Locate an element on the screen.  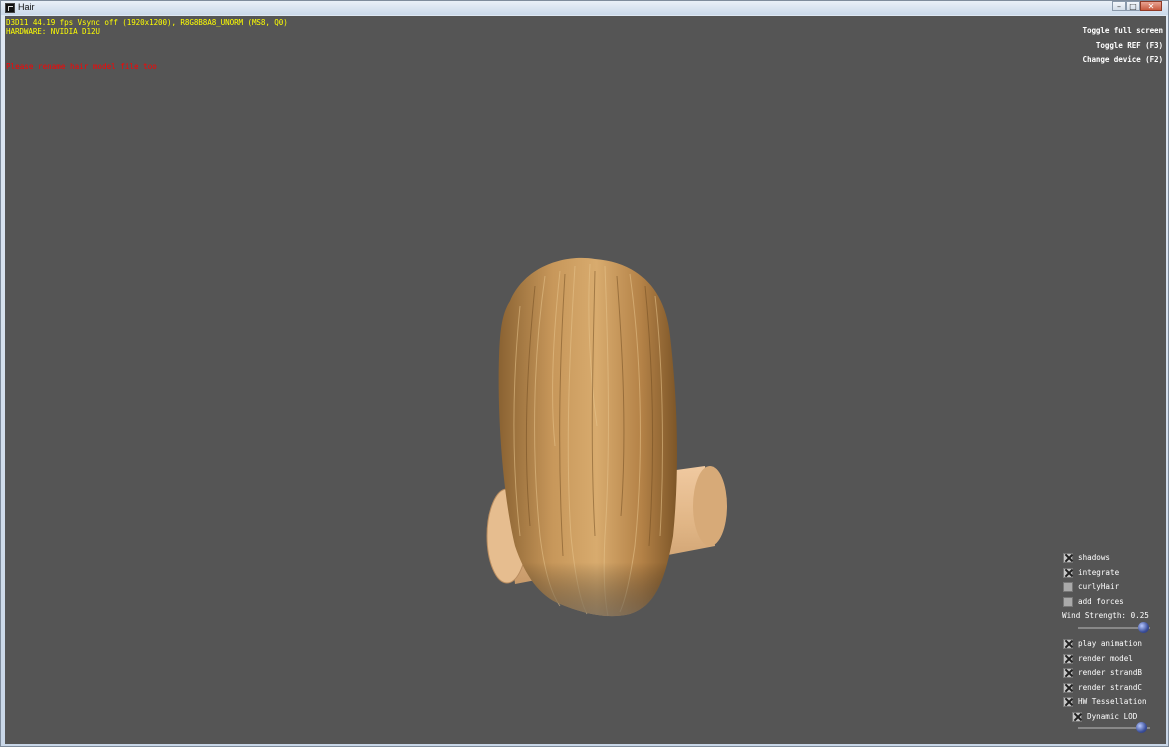
wind-strength-label: Wind Strength: 0.25 is located at coordinates (1105, 615).